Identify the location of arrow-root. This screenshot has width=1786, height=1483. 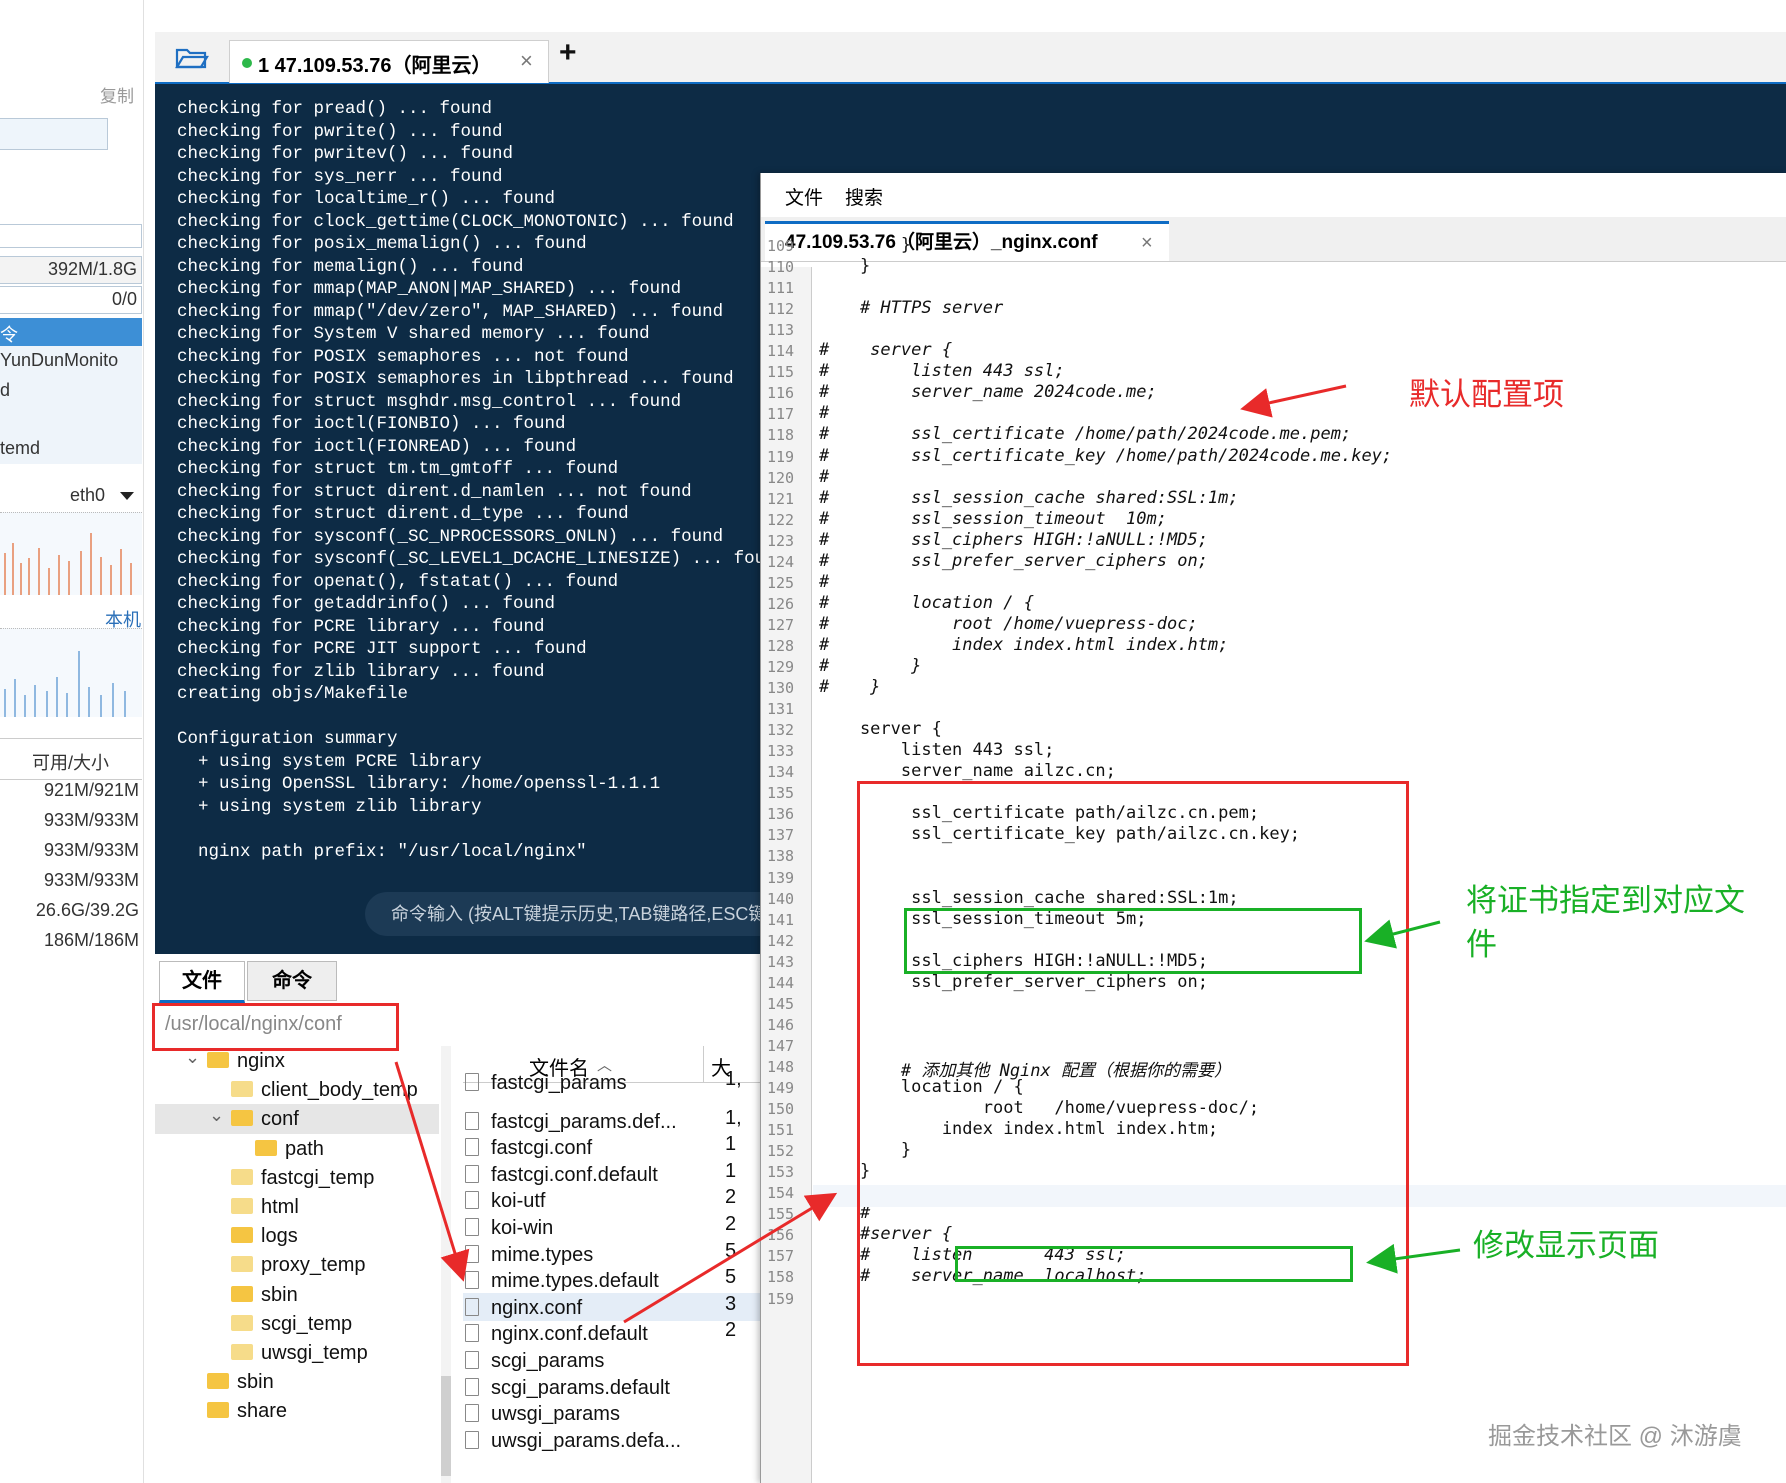
(1413, 1258).